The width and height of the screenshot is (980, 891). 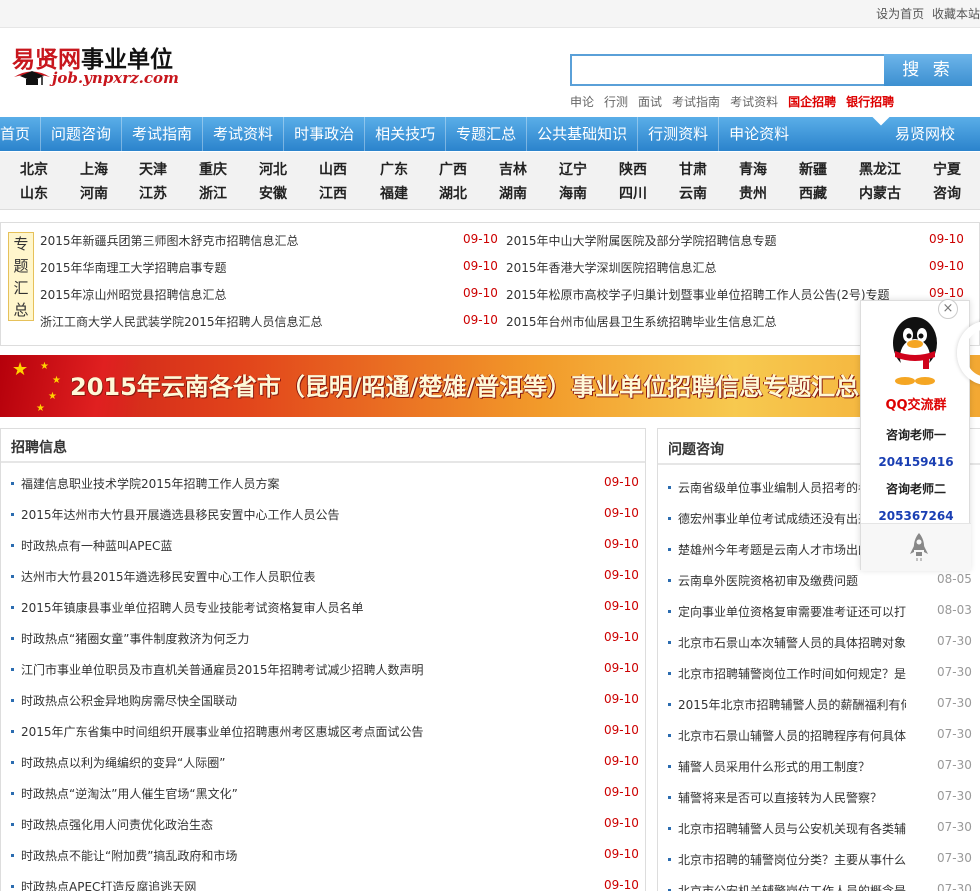 I want to click on nav-item: 申论资料, so click(x=759, y=134).